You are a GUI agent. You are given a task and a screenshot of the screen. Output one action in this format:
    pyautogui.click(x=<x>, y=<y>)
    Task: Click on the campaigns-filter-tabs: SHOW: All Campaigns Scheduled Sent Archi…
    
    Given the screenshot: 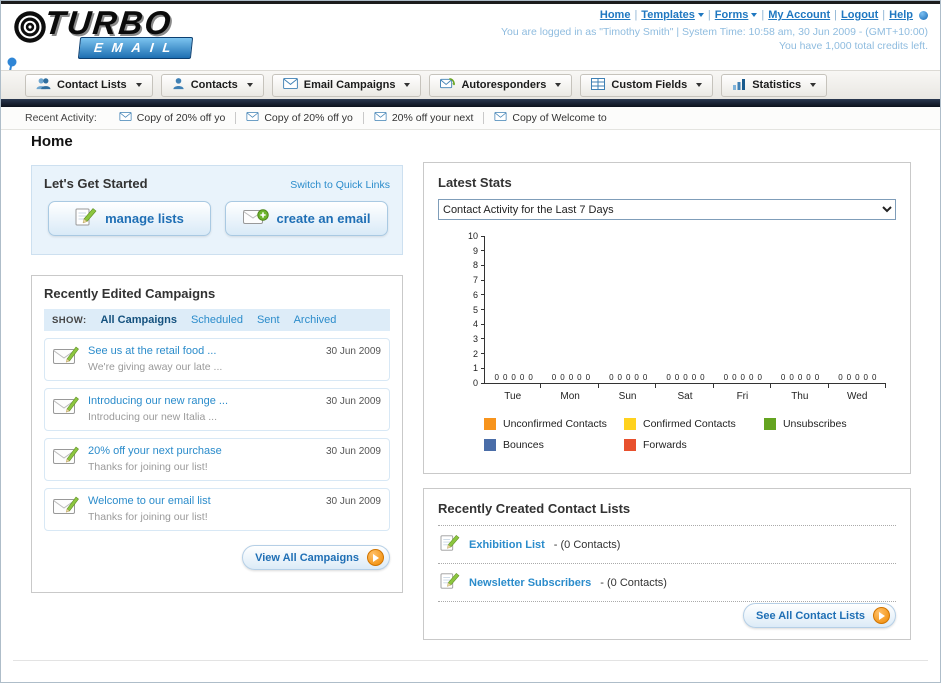 What is the action you would take?
    pyautogui.click(x=217, y=320)
    